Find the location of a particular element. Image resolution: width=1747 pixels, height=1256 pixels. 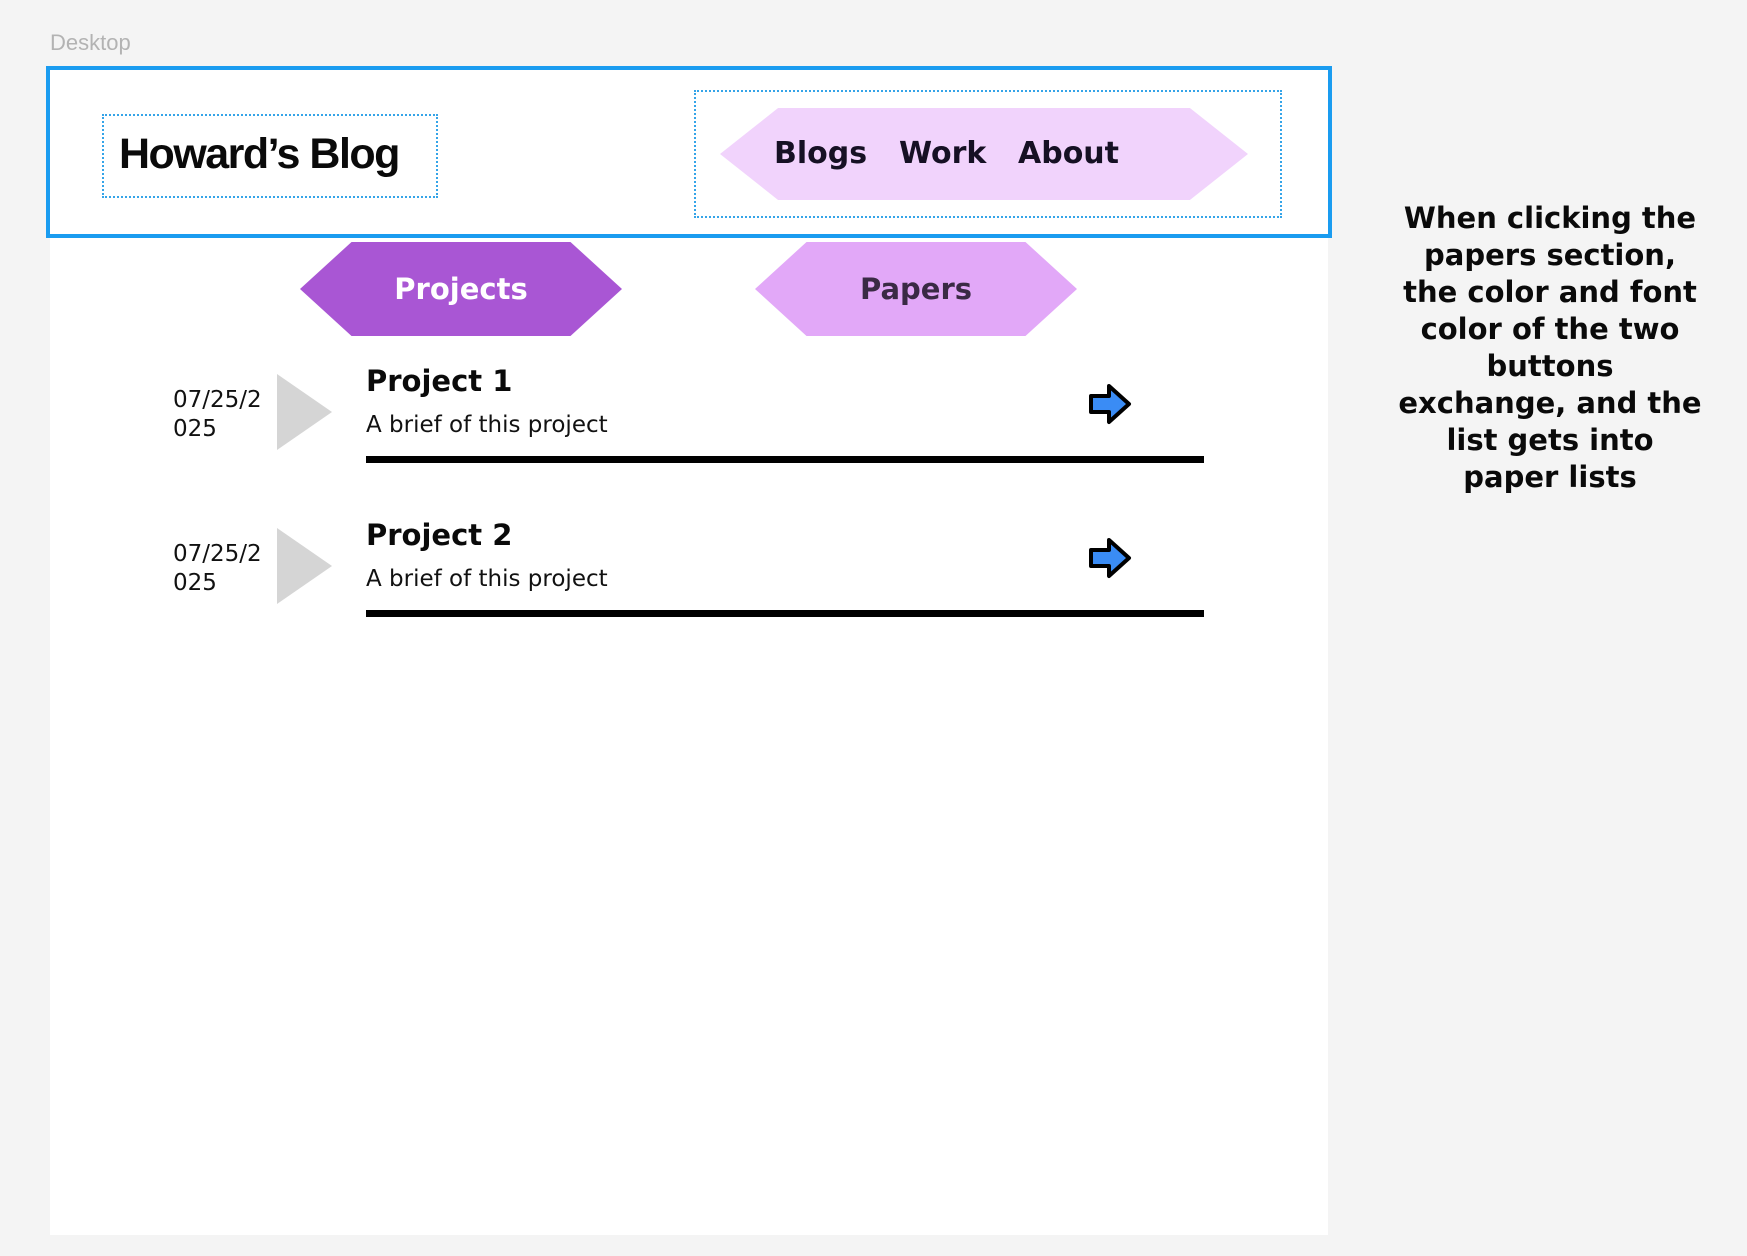

nav-item-blogs: Blogs is located at coordinates (820, 153).